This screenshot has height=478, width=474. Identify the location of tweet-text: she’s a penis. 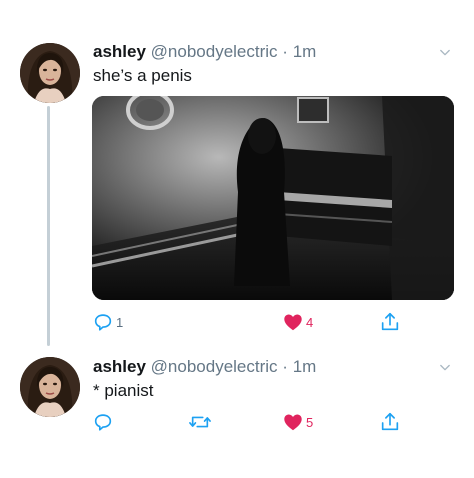
(142, 75).